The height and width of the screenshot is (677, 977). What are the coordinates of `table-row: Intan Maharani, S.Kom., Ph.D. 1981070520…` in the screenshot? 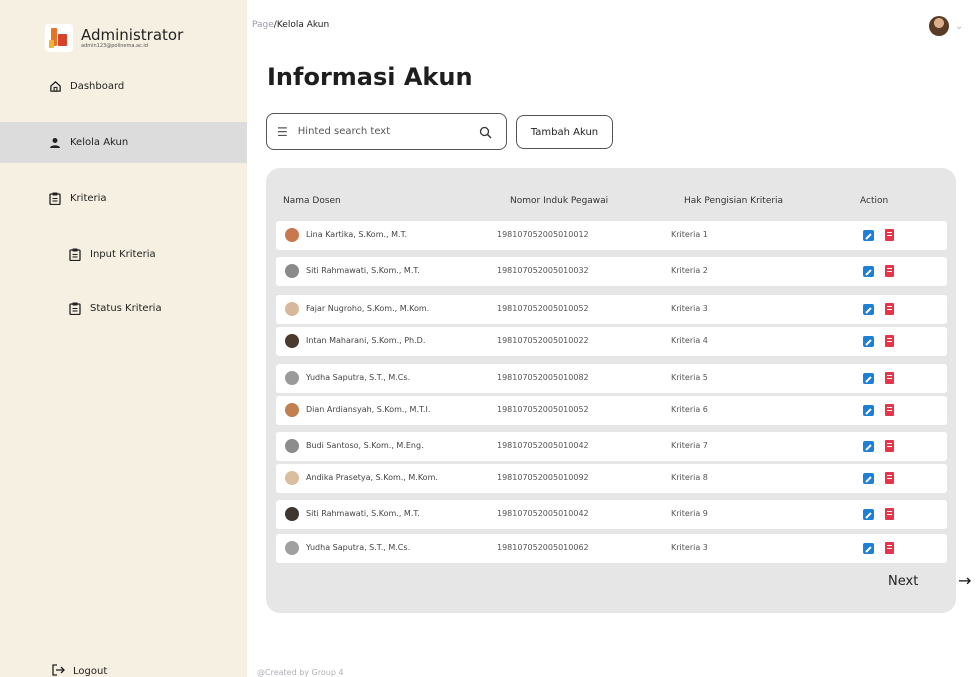 It's located at (611, 341).